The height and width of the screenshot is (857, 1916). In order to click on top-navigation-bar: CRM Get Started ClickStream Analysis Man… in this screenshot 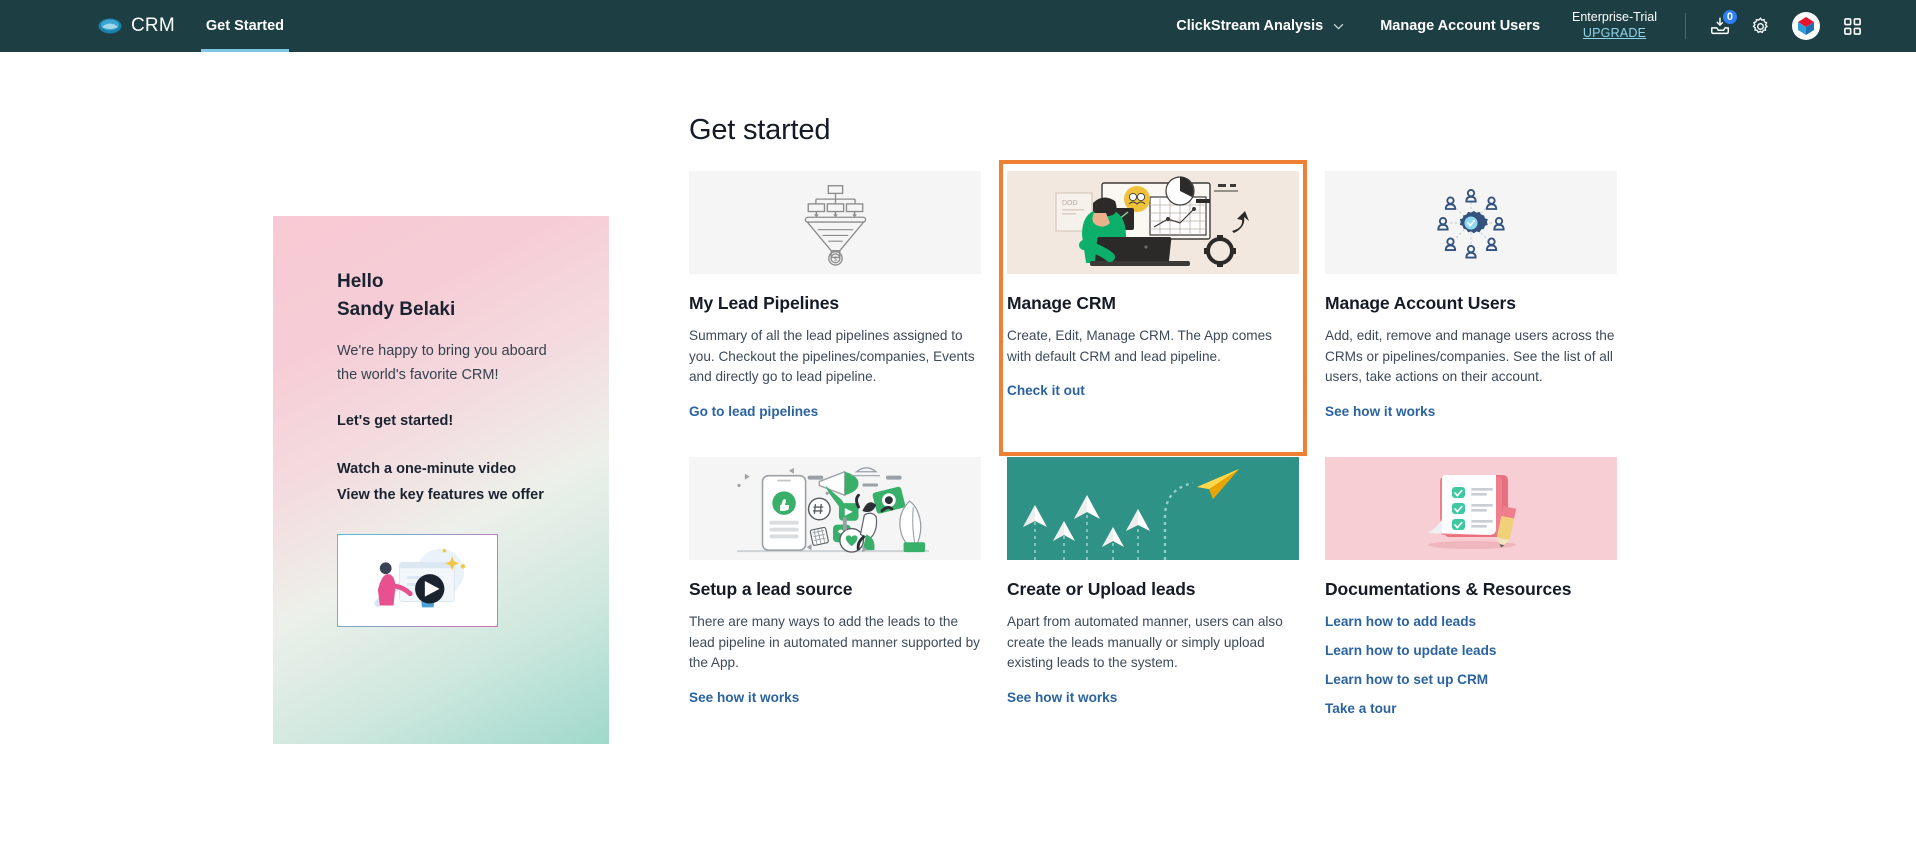, I will do `click(958, 26)`.